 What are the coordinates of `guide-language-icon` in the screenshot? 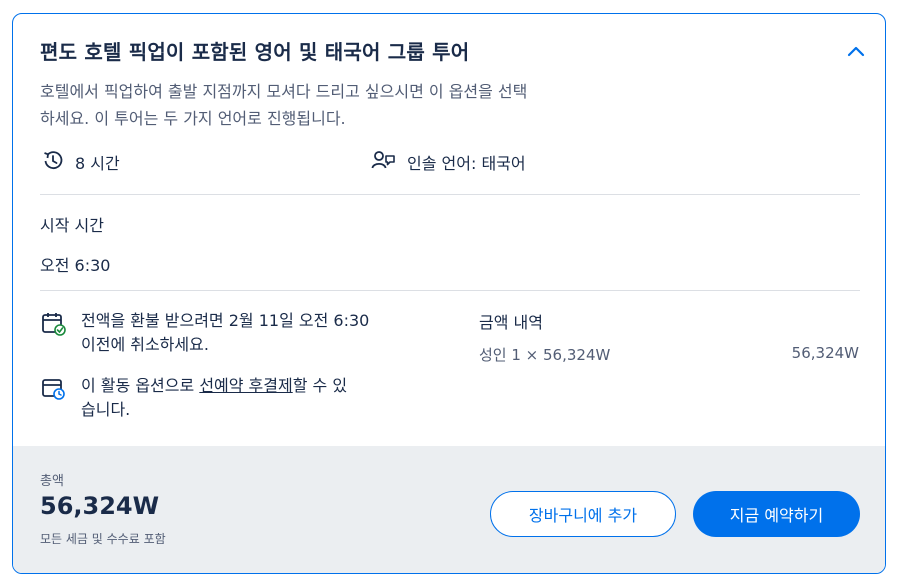 It's located at (389, 162).